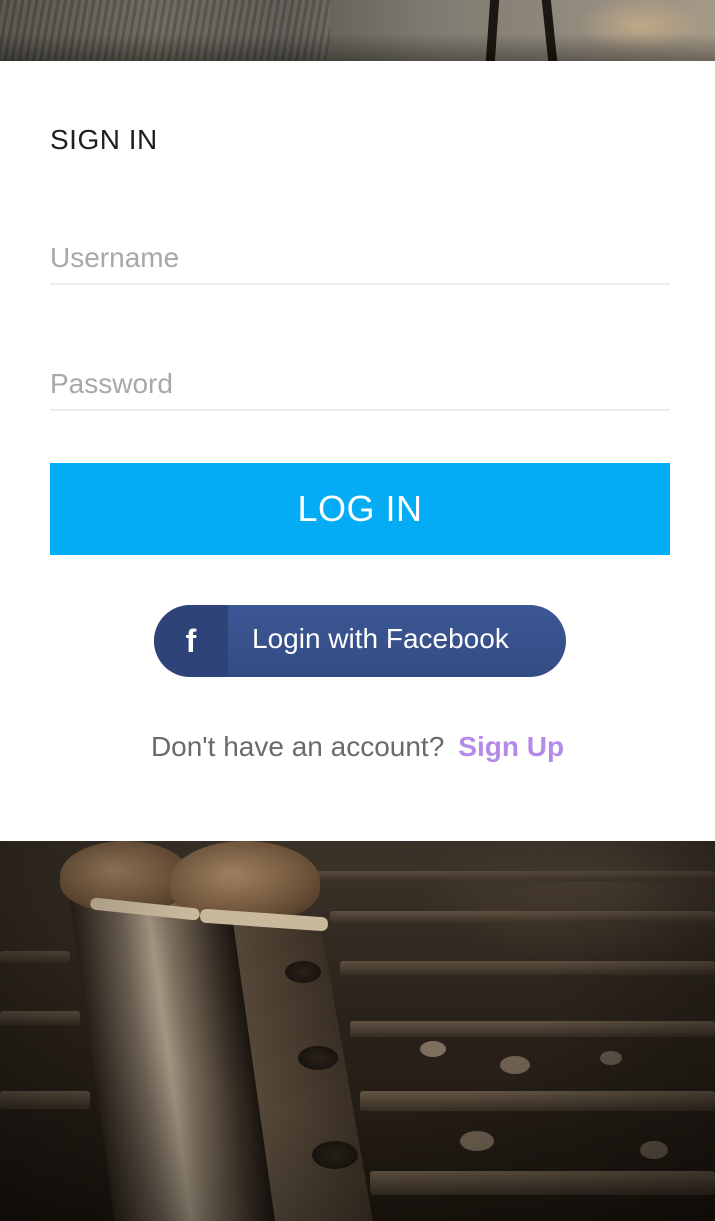 The width and height of the screenshot is (715, 1221). I want to click on background-photo-top, so click(357, 30).